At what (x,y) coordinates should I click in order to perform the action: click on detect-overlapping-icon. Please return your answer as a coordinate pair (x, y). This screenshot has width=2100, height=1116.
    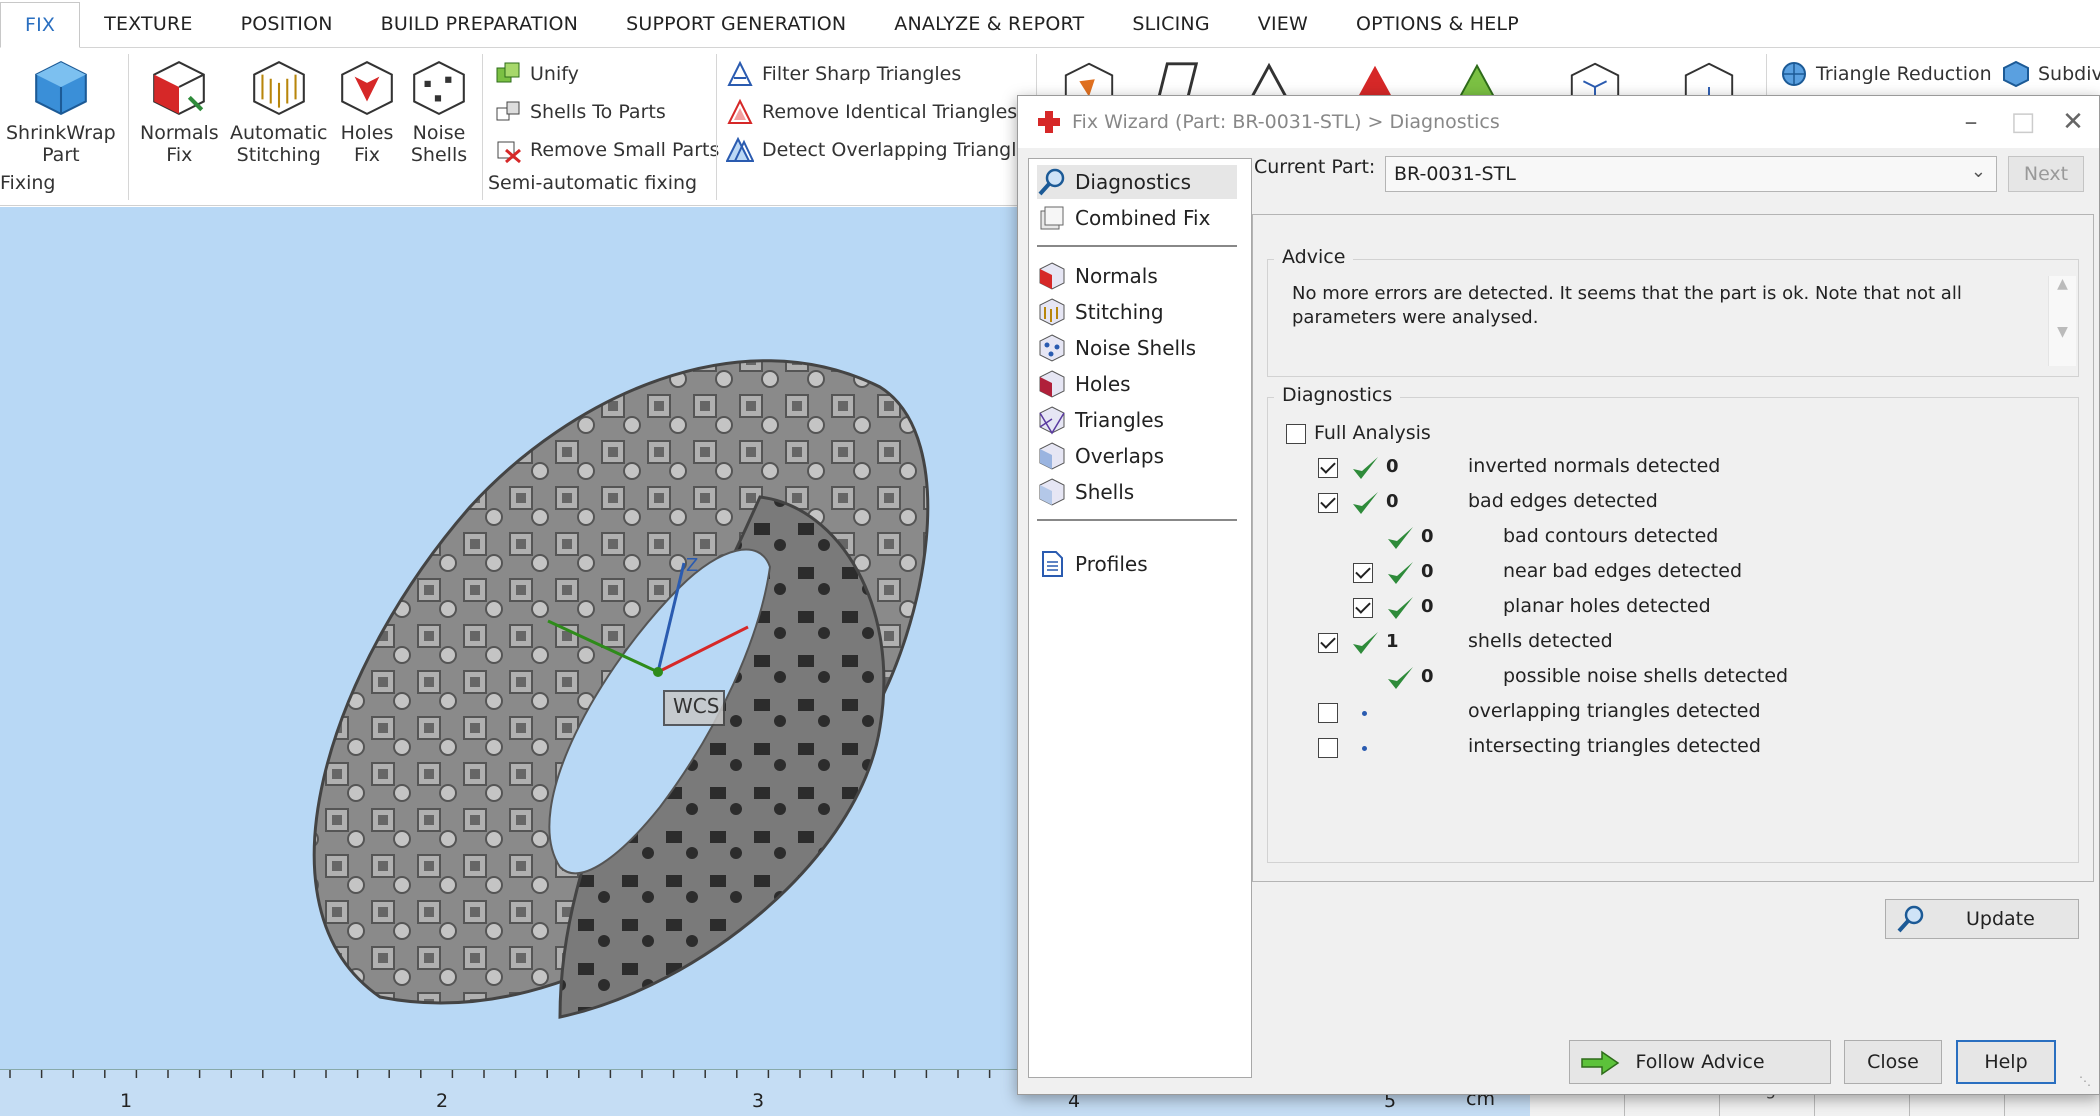
    Looking at the image, I should click on (740, 149).